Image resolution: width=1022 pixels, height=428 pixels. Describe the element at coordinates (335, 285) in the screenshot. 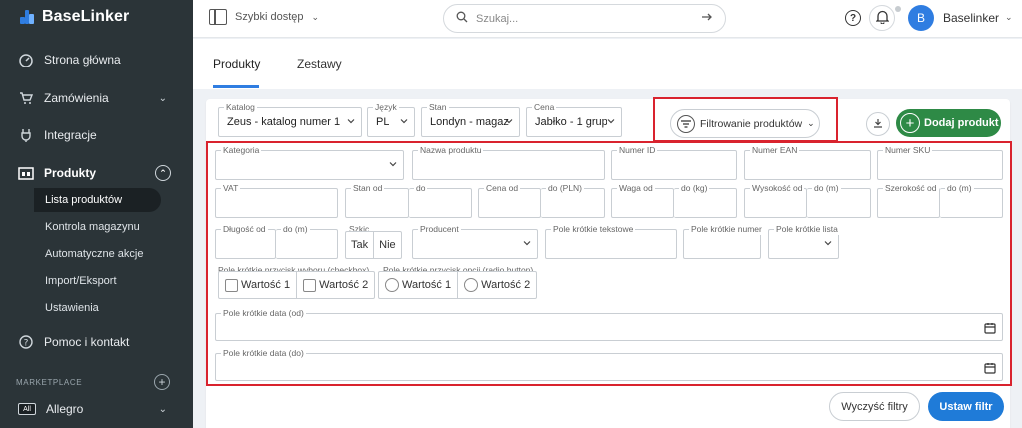

I see `checkbox-option-2: Wartość 2` at that location.